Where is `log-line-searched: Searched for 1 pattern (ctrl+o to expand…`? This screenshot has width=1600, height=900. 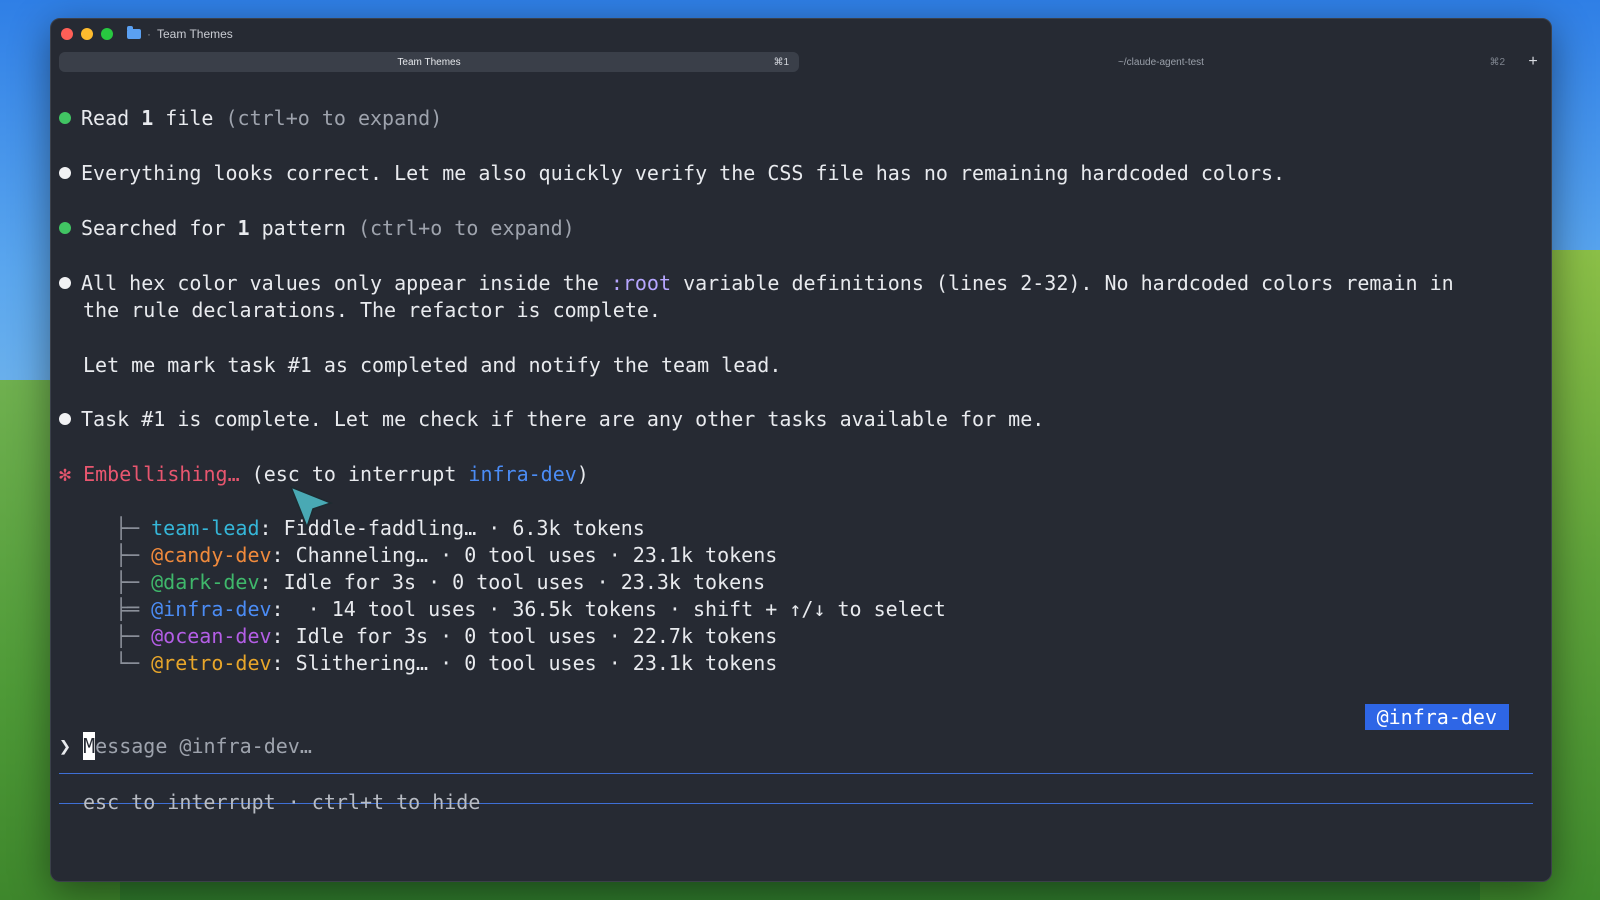 log-line-searched: Searched for 1 pattern (ctrl+o to expand… is located at coordinates (317, 228).